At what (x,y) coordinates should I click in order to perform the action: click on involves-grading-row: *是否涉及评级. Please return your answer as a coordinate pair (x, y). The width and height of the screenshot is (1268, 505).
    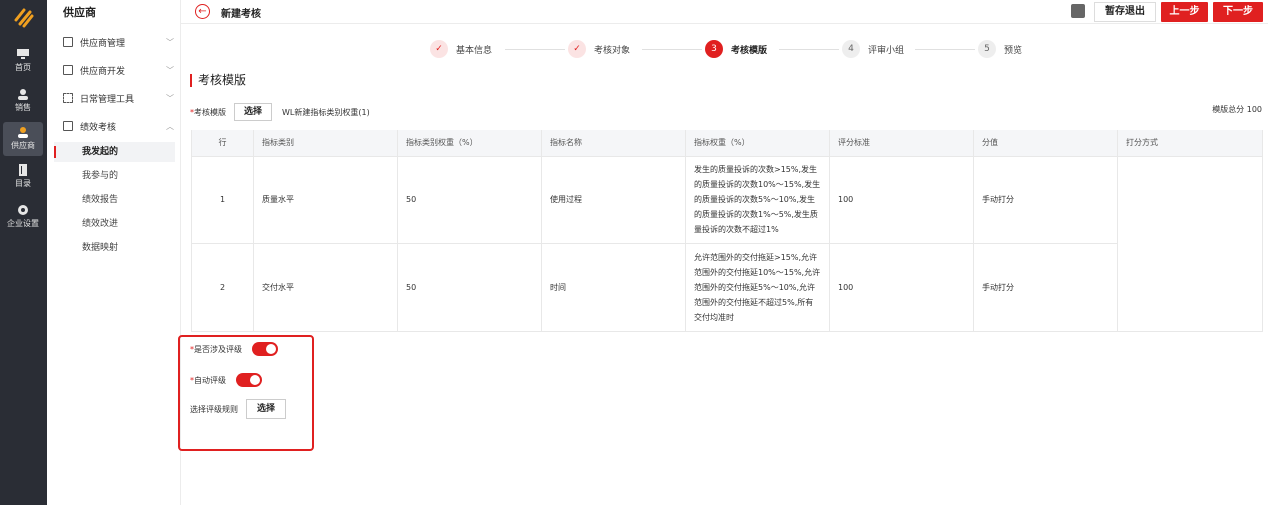
    Looking at the image, I should click on (234, 349).